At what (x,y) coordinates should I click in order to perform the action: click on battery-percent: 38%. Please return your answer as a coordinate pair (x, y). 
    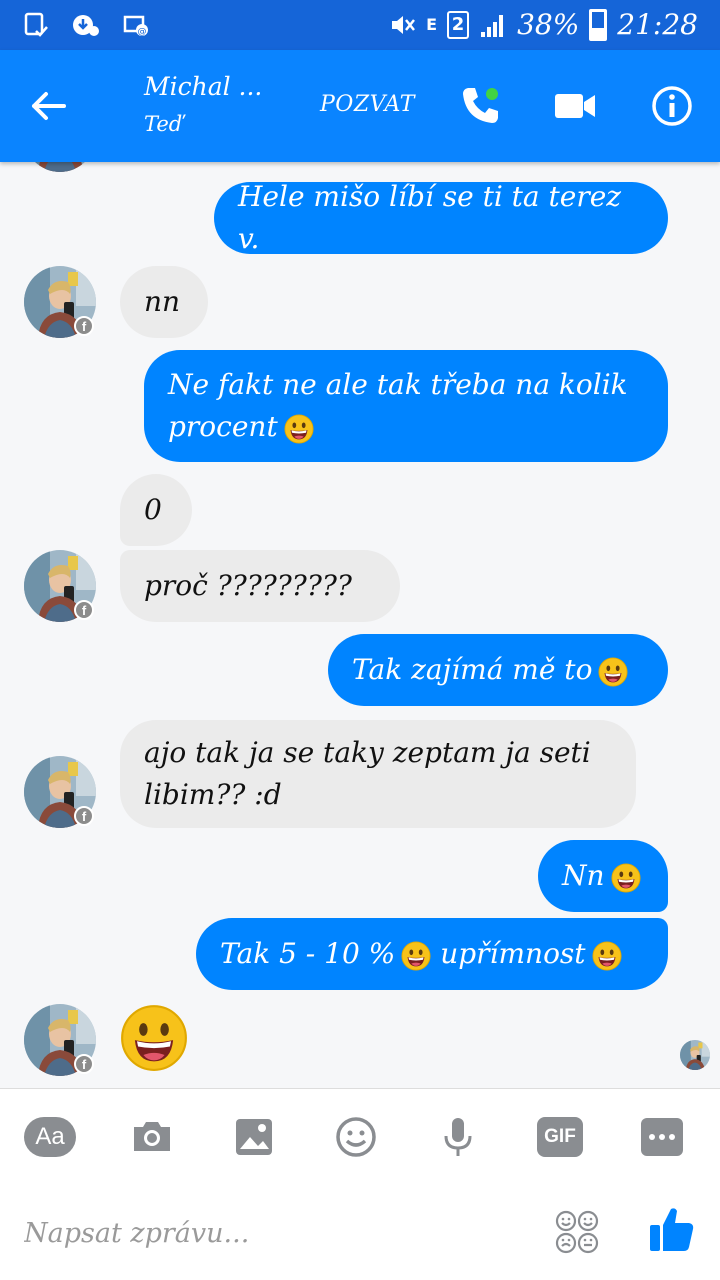
    Looking at the image, I should click on (548, 24).